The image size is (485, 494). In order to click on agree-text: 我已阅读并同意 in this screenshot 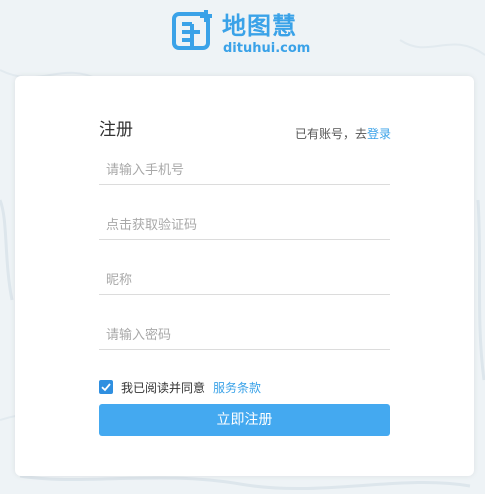, I will do `click(163, 388)`.